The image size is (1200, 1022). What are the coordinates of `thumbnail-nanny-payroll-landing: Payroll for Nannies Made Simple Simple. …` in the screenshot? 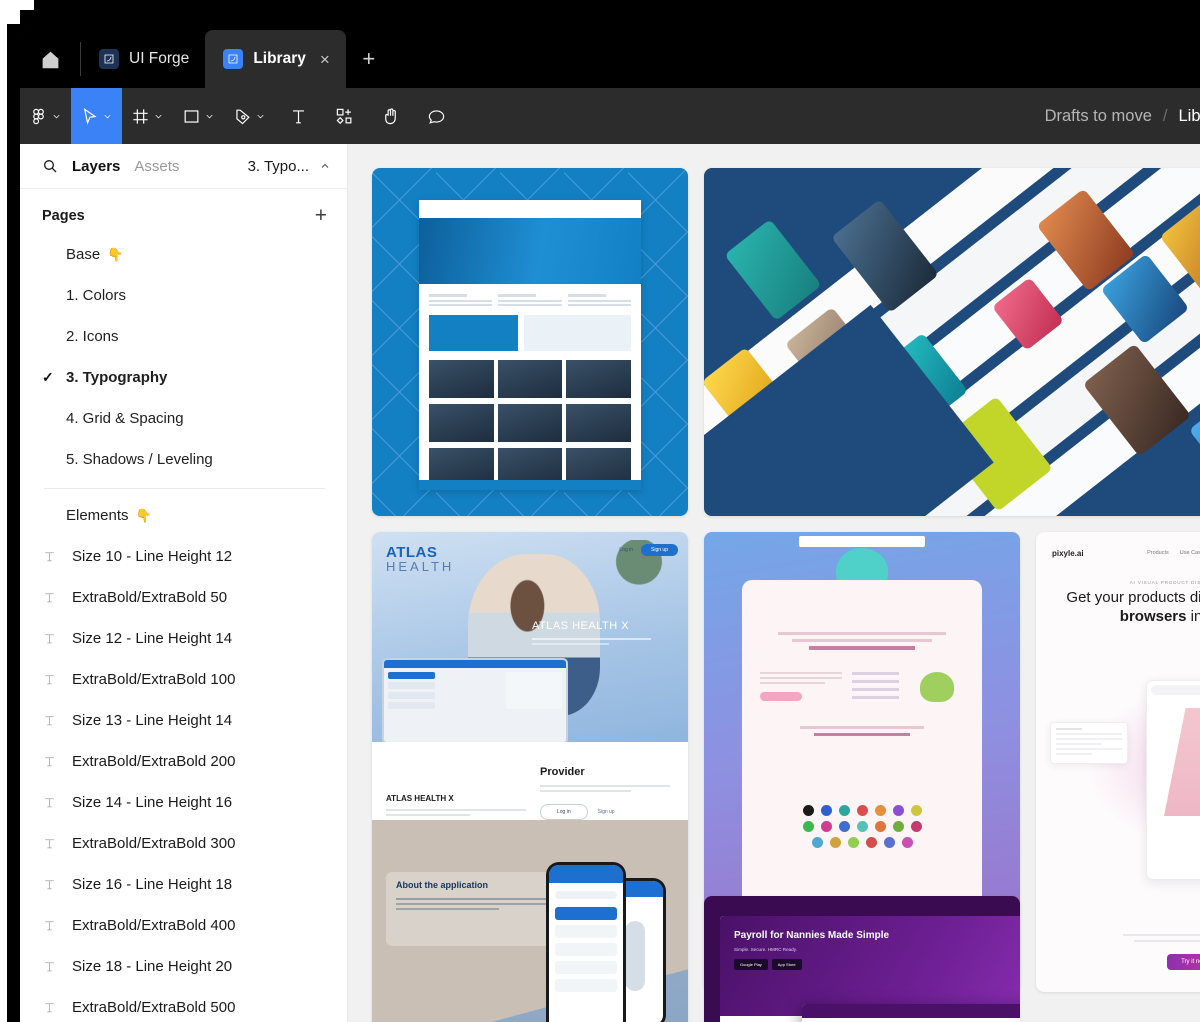 It's located at (862, 959).